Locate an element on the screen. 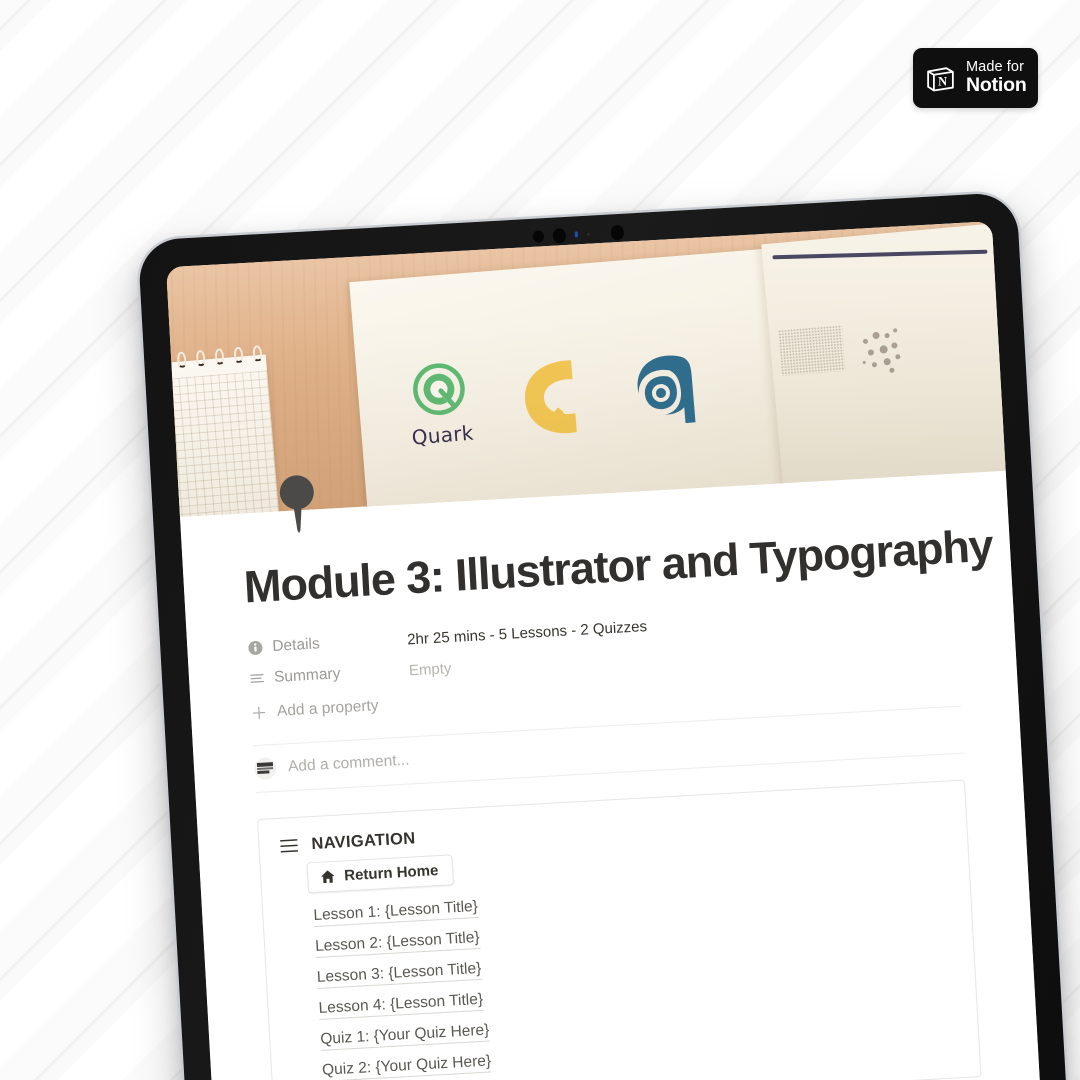 This screenshot has width=1080, height=1080. return-home-button: Return Home is located at coordinates (380, 873).